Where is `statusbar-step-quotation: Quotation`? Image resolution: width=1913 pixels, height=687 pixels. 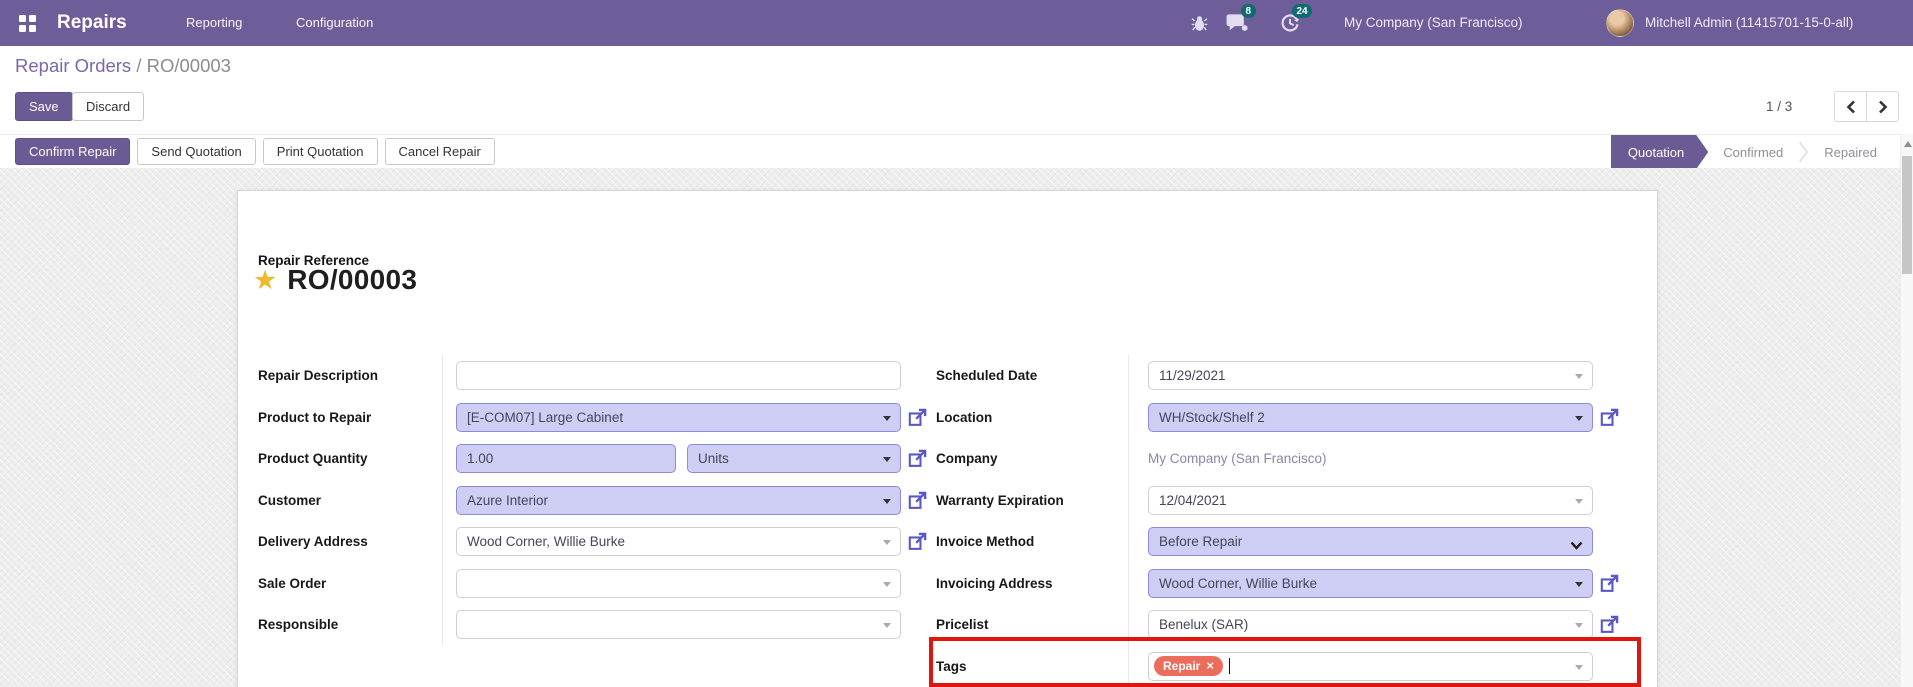 statusbar-step-quotation: Quotation is located at coordinates (1659, 152).